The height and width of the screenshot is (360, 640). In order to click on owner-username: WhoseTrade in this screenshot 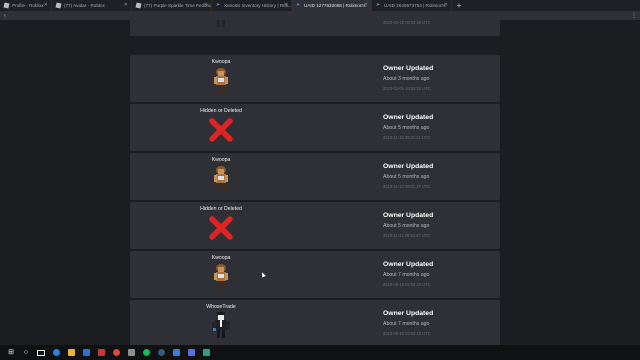, I will do `click(221, 307)`.